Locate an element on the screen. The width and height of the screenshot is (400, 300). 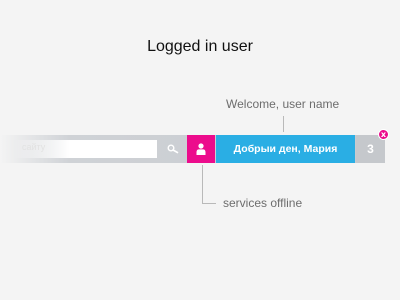
page-title: Logged in user is located at coordinates (200, 46).